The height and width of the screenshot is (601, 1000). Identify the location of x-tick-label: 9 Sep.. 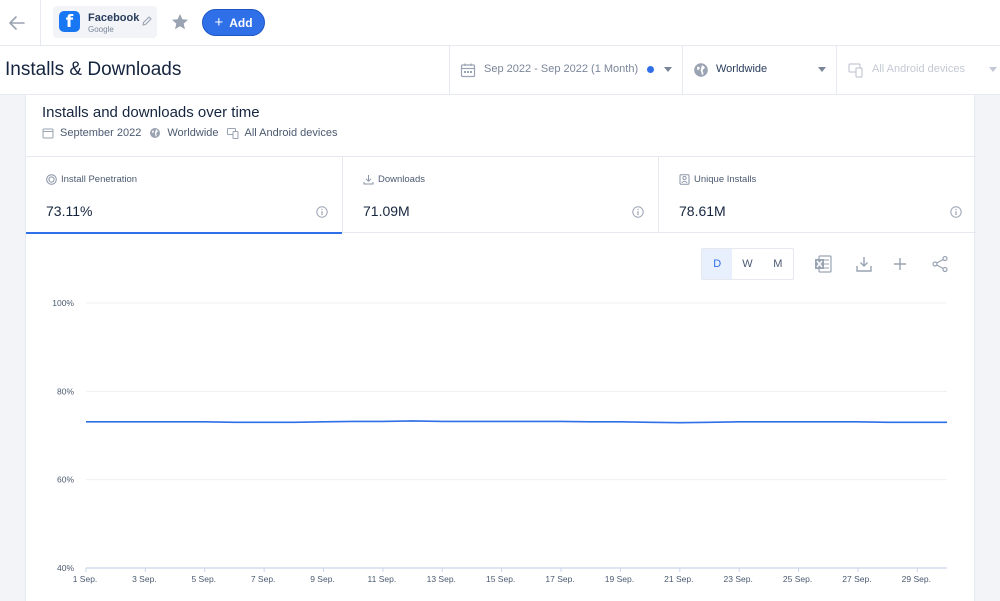
(322, 579).